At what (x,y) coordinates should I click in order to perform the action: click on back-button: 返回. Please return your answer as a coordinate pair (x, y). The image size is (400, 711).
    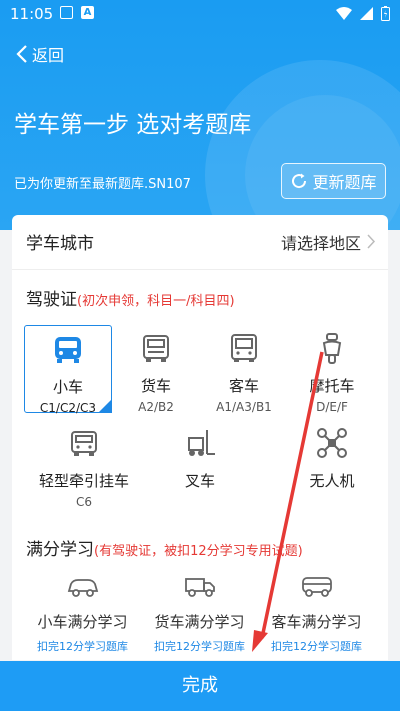
    Looking at the image, I should click on (40, 54).